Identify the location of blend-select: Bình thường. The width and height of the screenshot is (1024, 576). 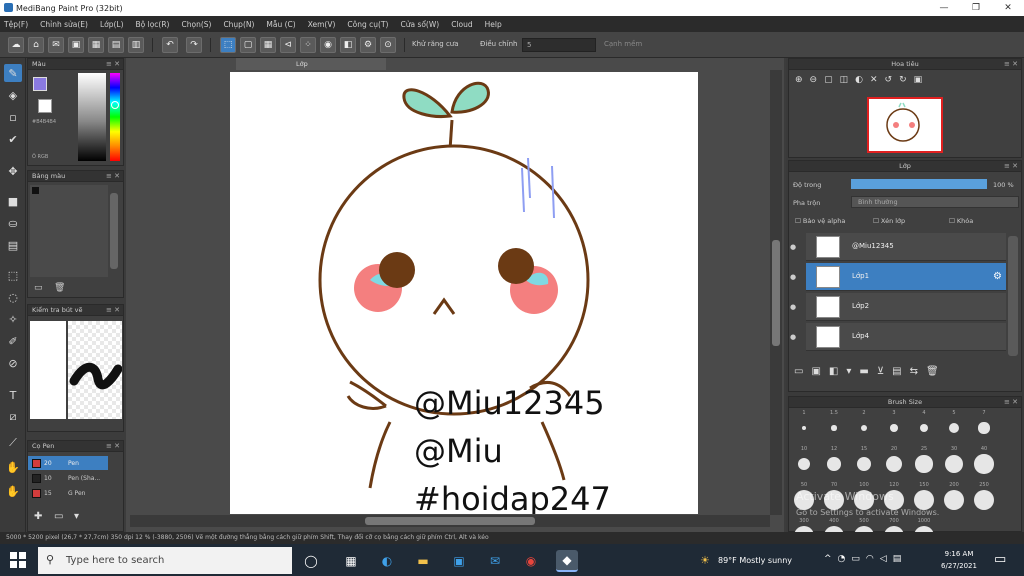
(935, 202).